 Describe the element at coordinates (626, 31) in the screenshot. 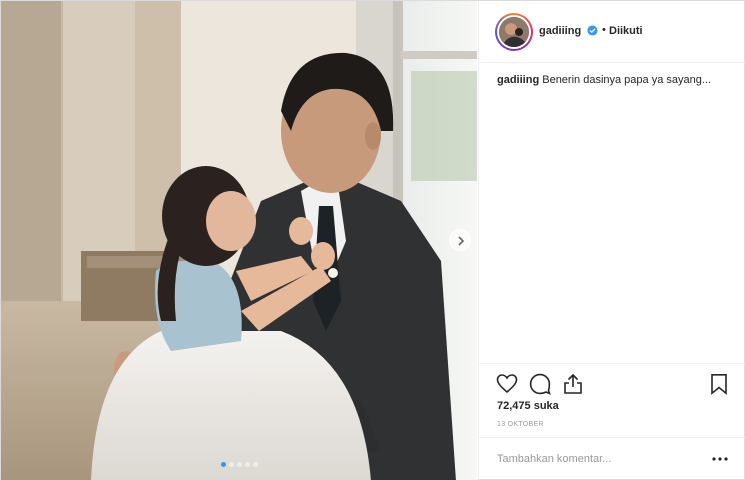

I see `following-button: Diikuti` at that location.